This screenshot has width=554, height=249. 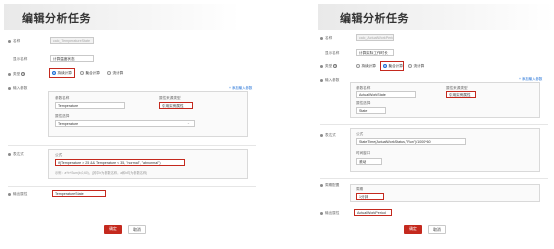 I want to click on chevron-down-icon: ⌄, so click(x=188, y=123).